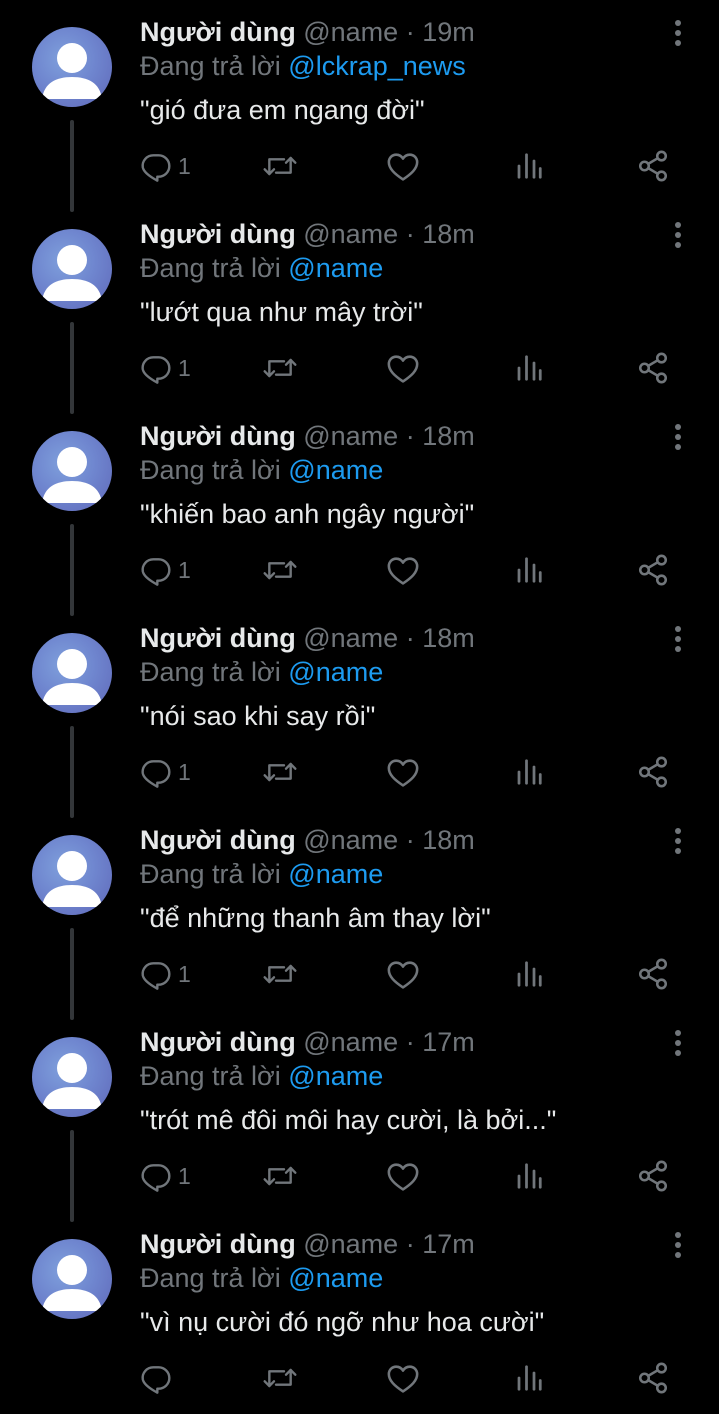 This screenshot has height=1414, width=719. Describe the element at coordinates (448, 32) in the screenshot. I see `timestamp: 19m` at that location.